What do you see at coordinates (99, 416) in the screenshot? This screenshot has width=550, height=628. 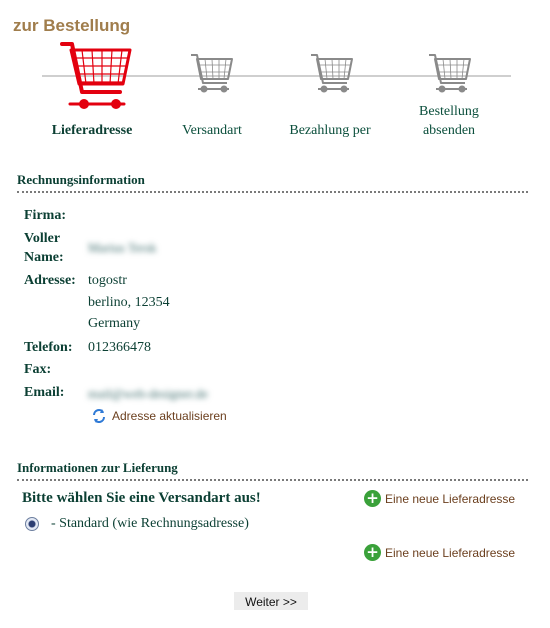 I see `refresh-icon` at bounding box center [99, 416].